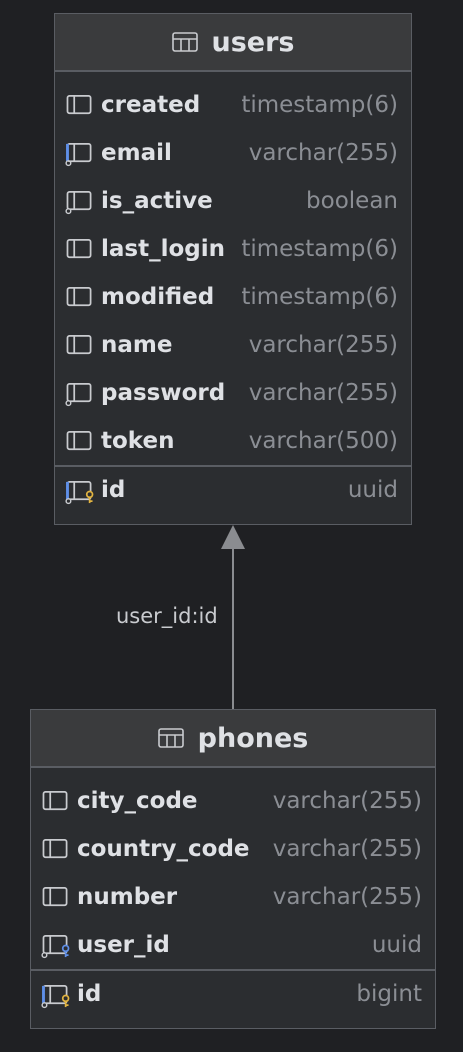 The height and width of the screenshot is (1052, 463). I want to click on column-name: last_login, so click(163, 249).